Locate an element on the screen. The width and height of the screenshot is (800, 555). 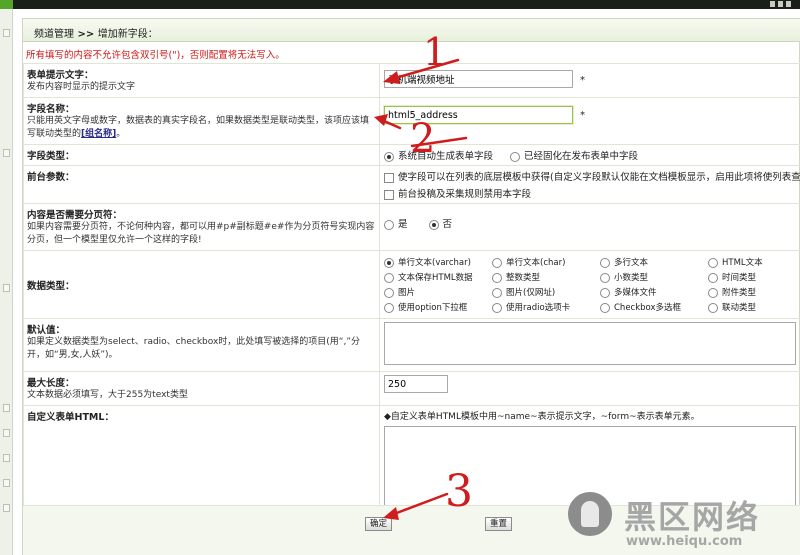
reset-button: 重置 is located at coordinates (499, 524).